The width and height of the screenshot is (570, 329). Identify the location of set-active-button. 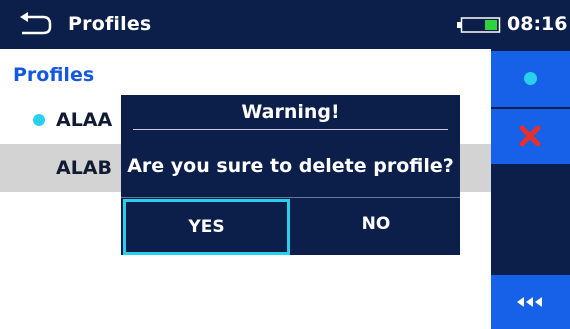
(530, 79).